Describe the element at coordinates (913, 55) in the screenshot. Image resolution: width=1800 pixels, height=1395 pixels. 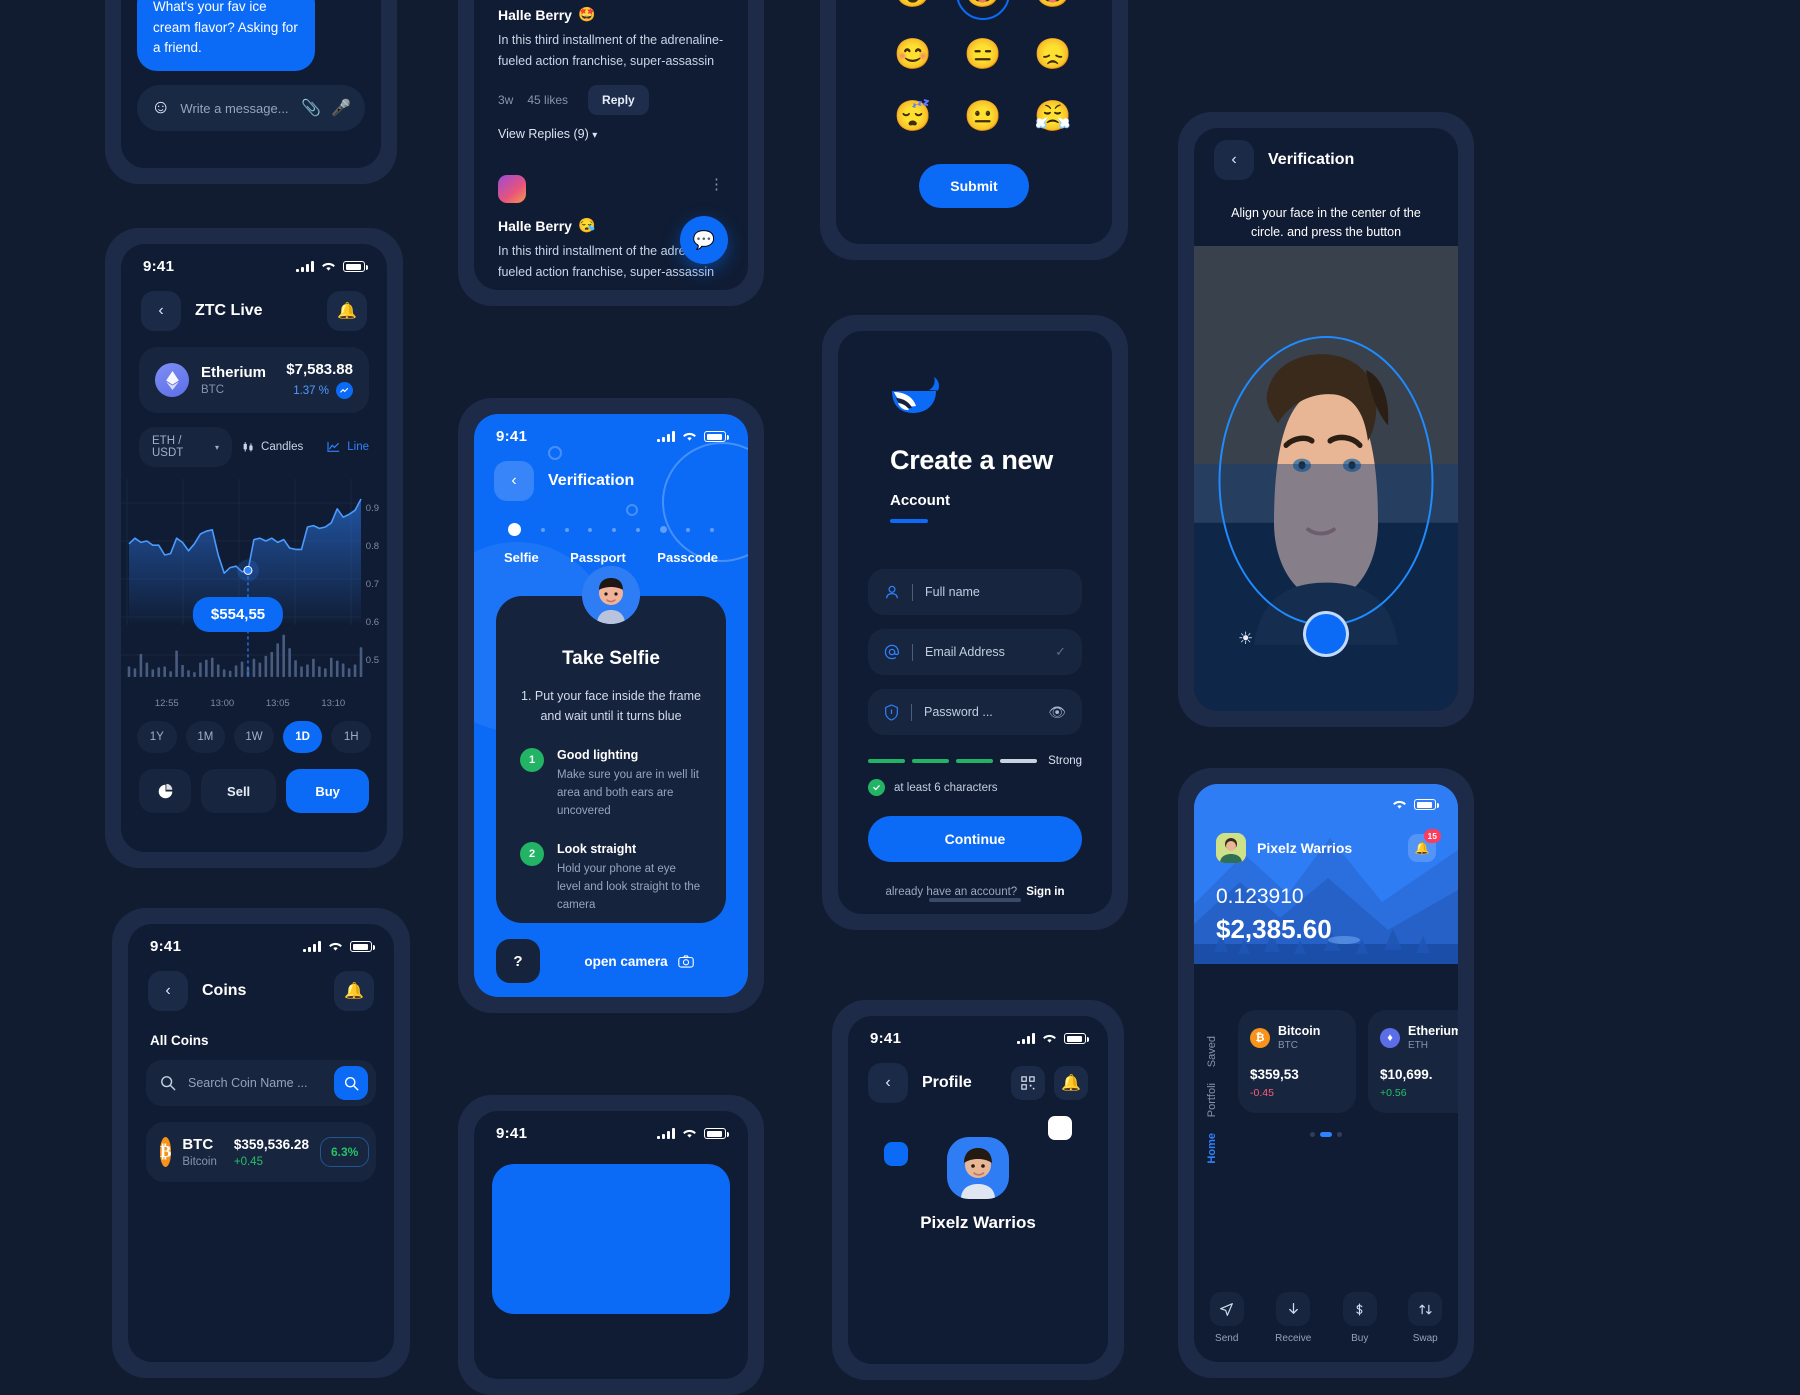
I see `emoji-option: 😊` at that location.